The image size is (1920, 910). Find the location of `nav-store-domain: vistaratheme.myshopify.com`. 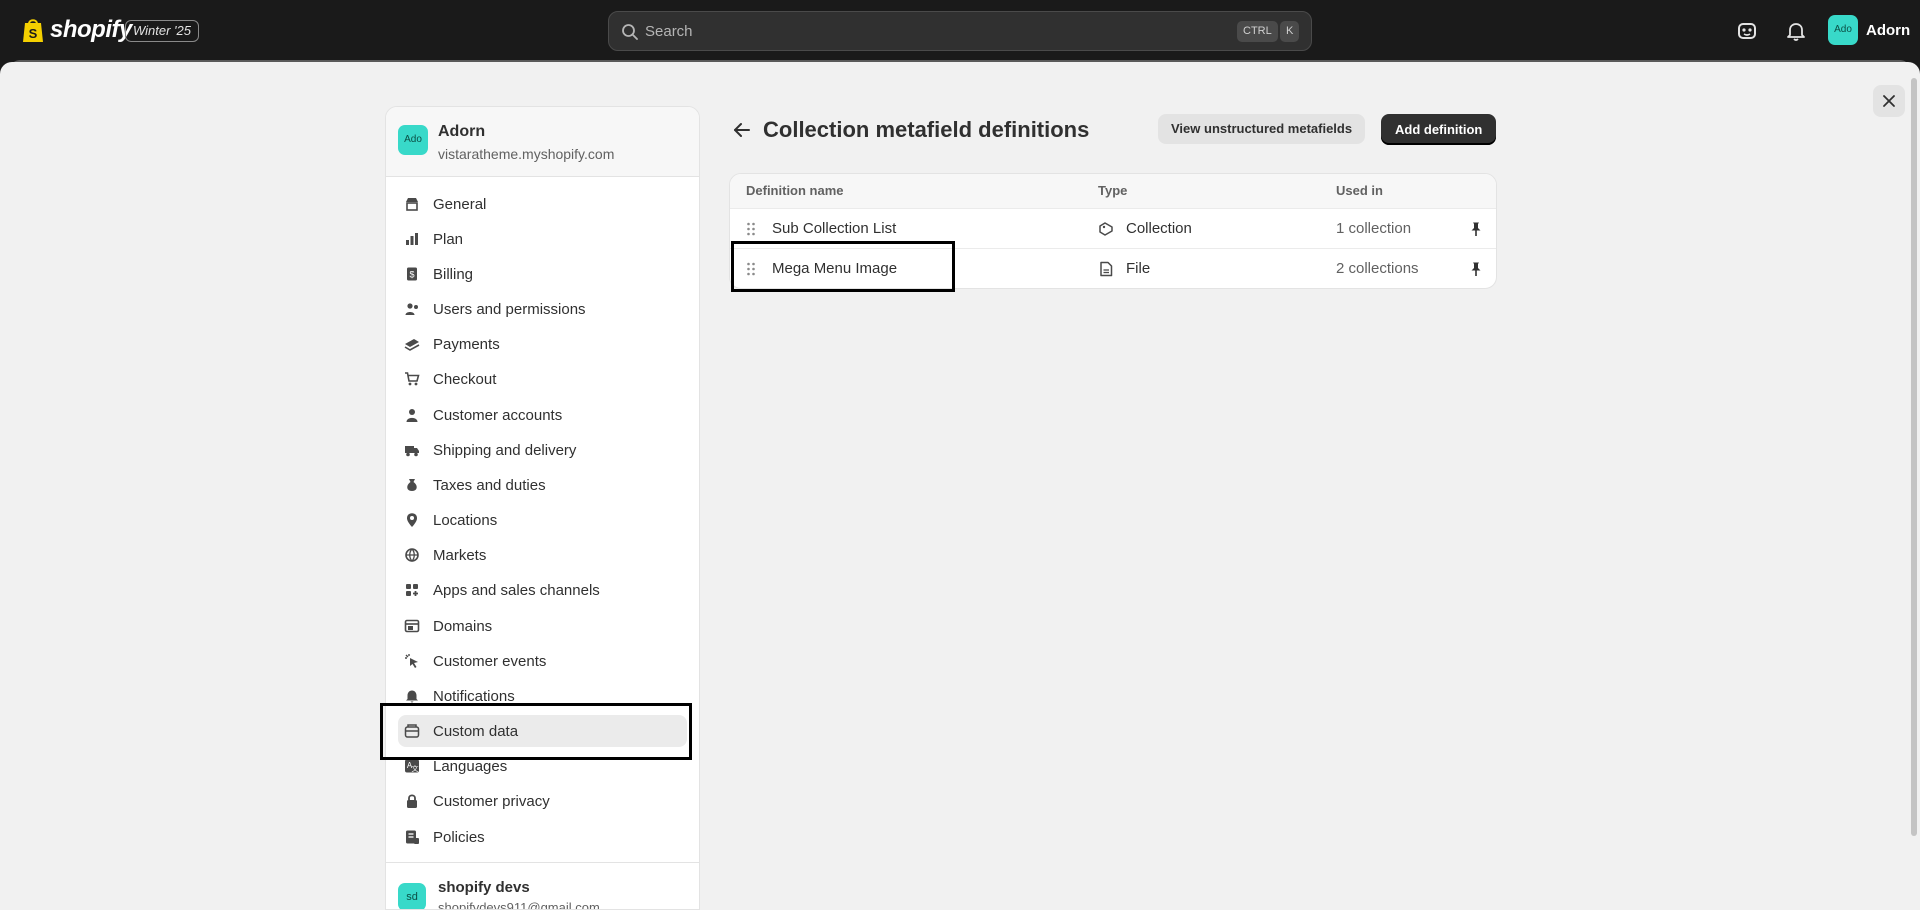

nav-store-domain: vistaratheme.myshopify.com is located at coordinates (526, 154).